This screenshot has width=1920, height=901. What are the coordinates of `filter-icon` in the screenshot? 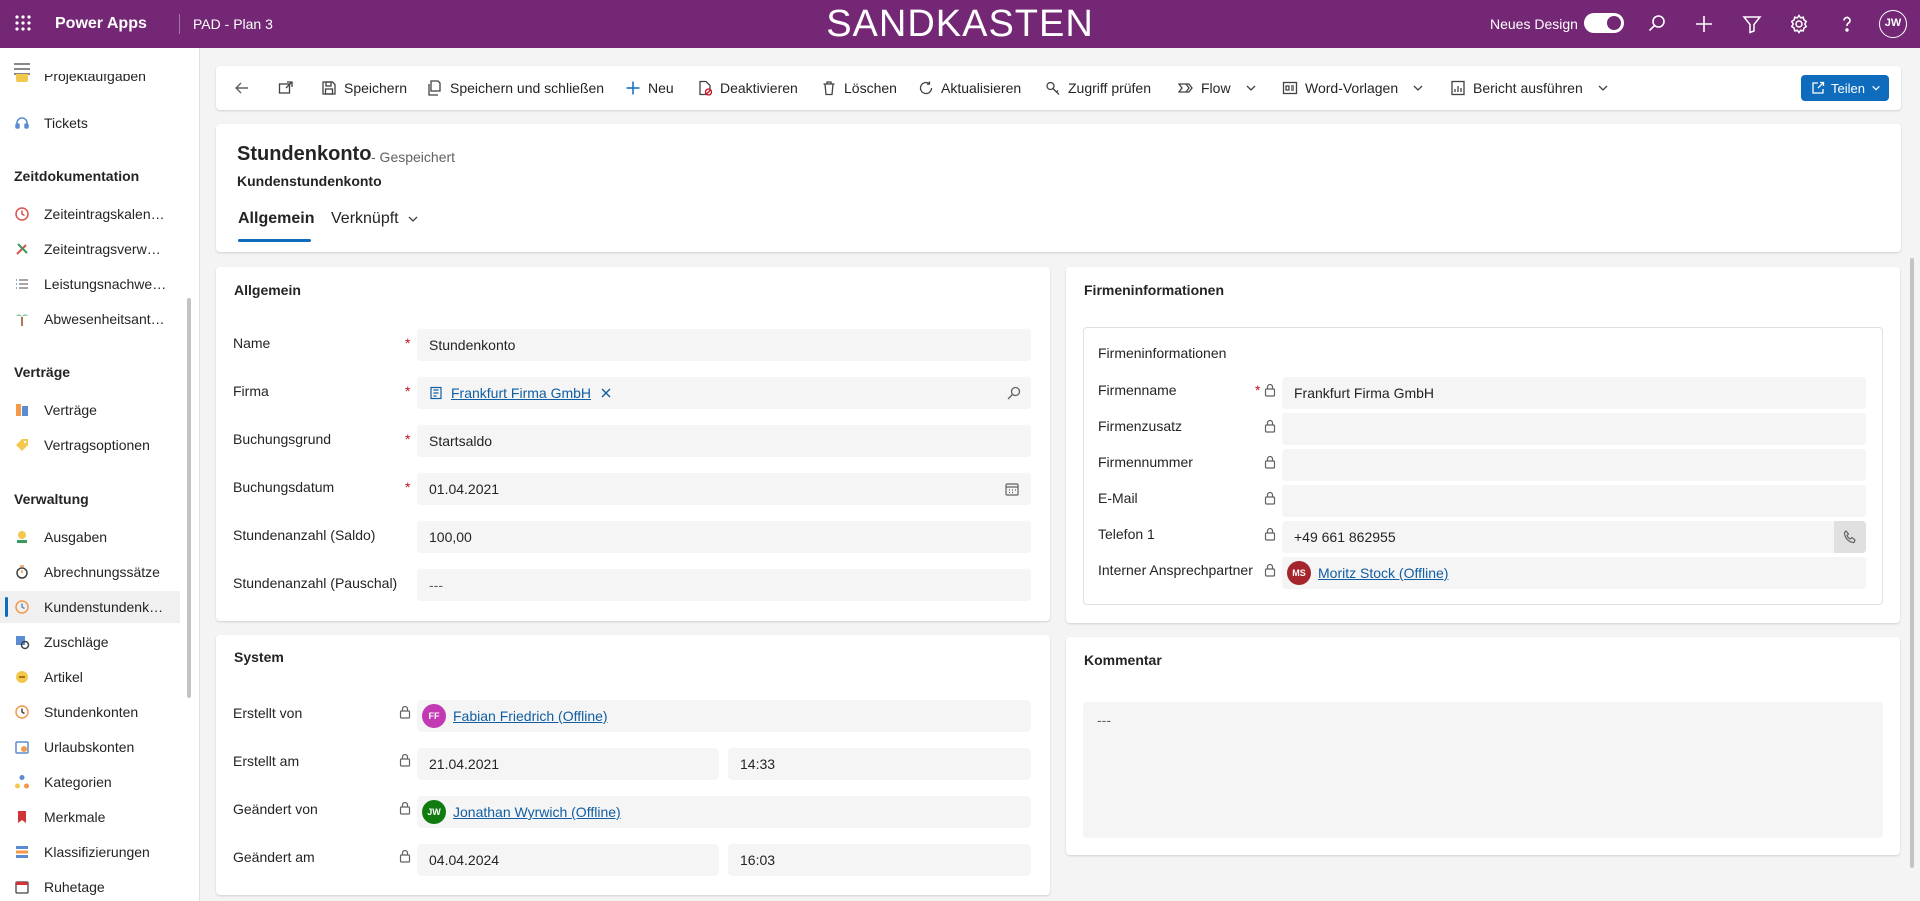 It's located at (1752, 24).